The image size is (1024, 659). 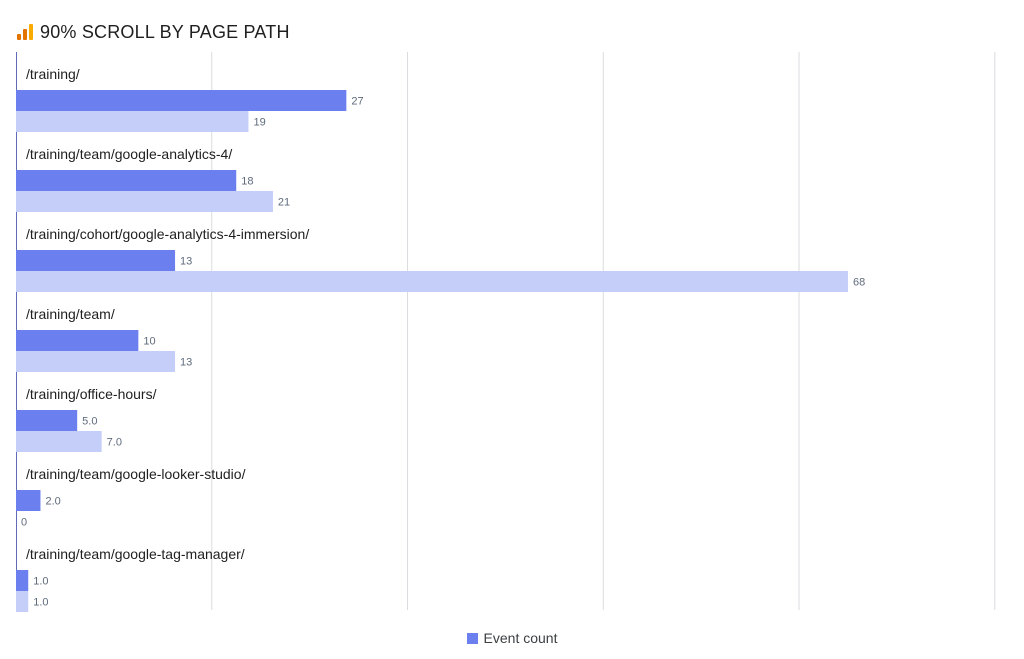 What do you see at coordinates (114, 443) in the screenshot?
I see `data-label: 7.0` at bounding box center [114, 443].